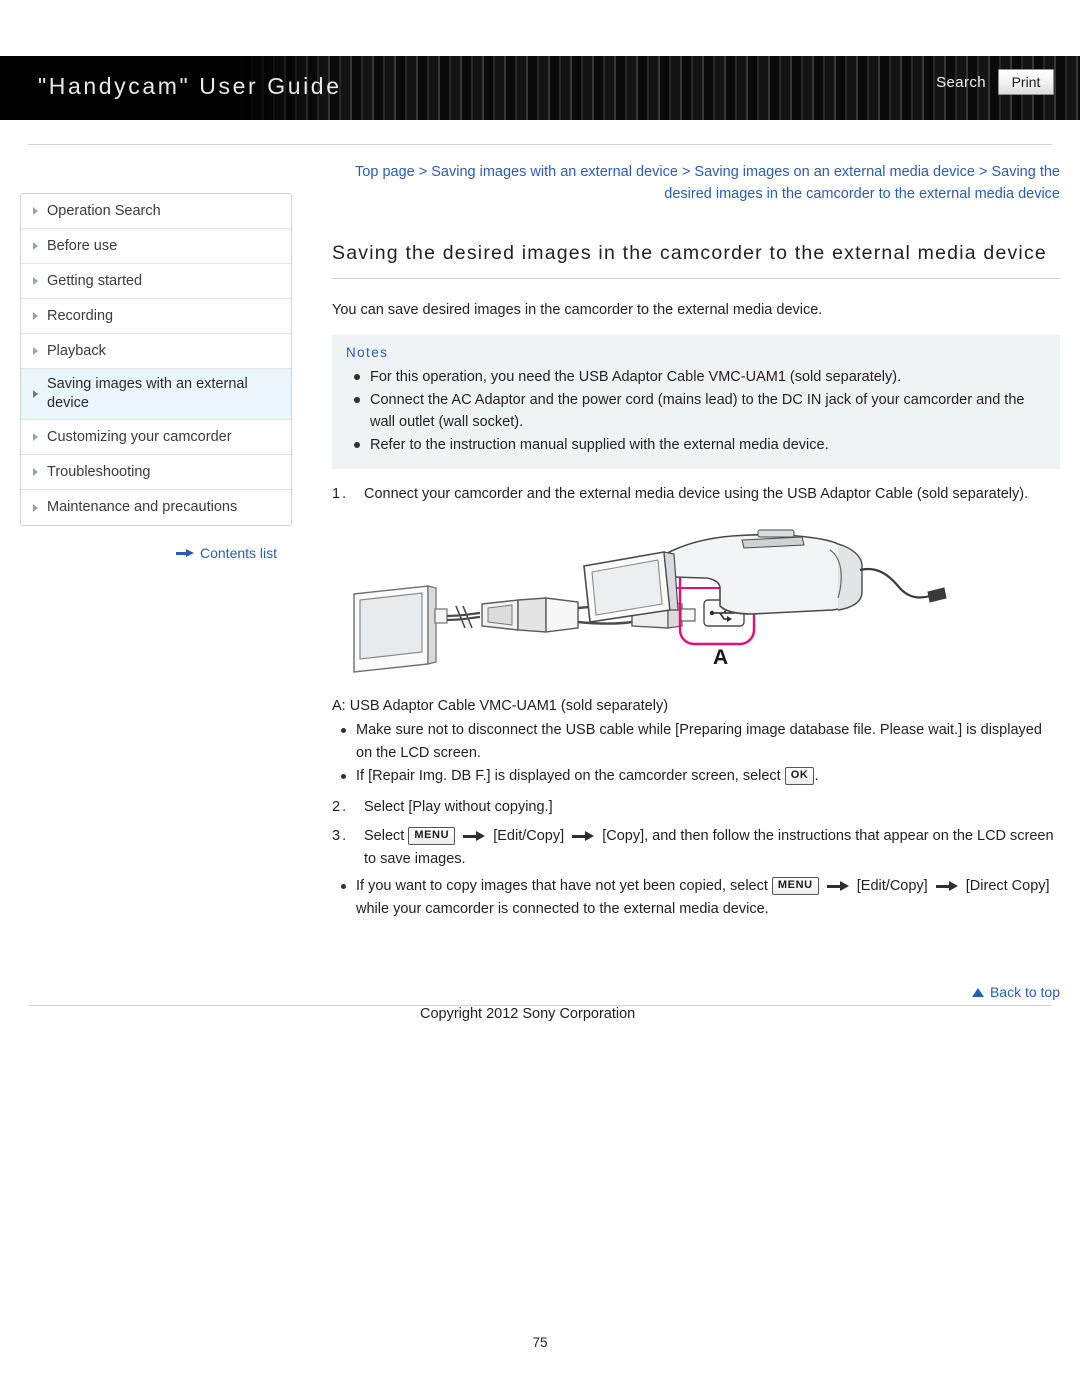  Describe the element at coordinates (892, 886) in the screenshot. I see `step3-sub-mid: [Edit/Copy]` at that location.